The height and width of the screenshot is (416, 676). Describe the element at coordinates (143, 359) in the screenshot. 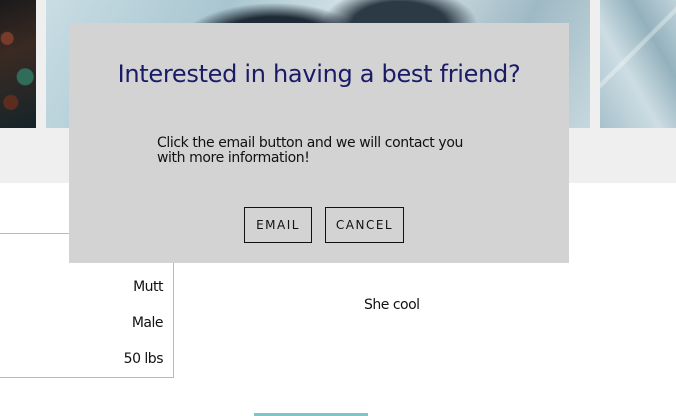

I see `pet-weight: 50 lbs` at that location.